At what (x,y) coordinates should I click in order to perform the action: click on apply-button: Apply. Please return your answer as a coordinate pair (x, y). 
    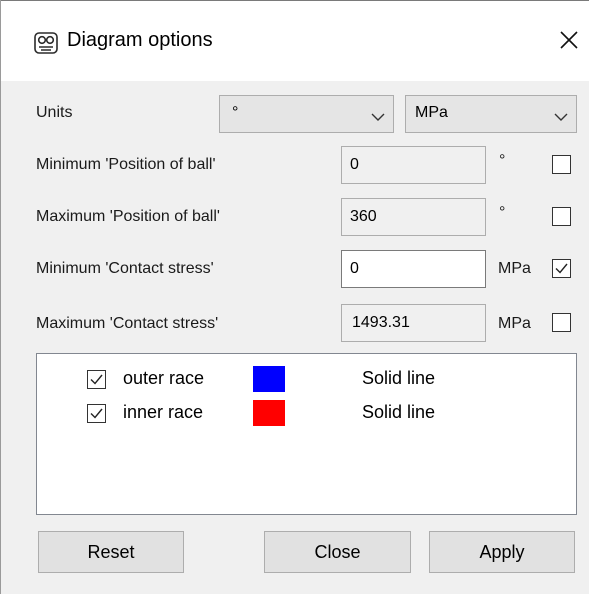
    Looking at the image, I should click on (502, 552).